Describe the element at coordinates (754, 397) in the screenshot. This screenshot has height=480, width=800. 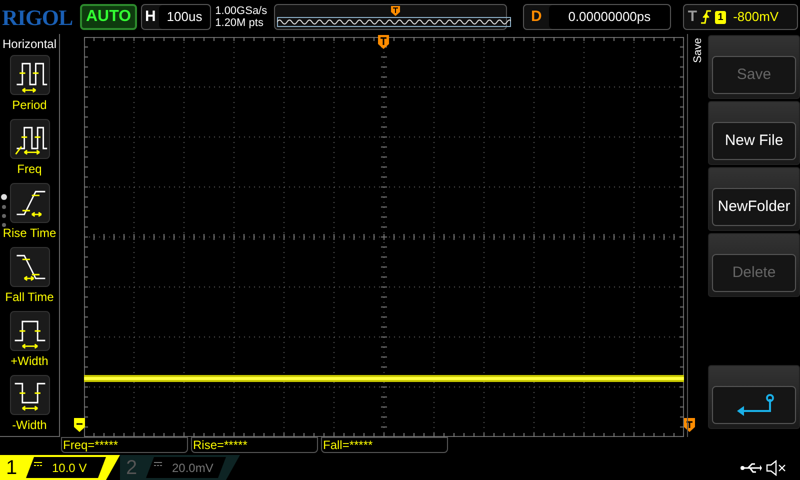
I see `back-button` at that location.